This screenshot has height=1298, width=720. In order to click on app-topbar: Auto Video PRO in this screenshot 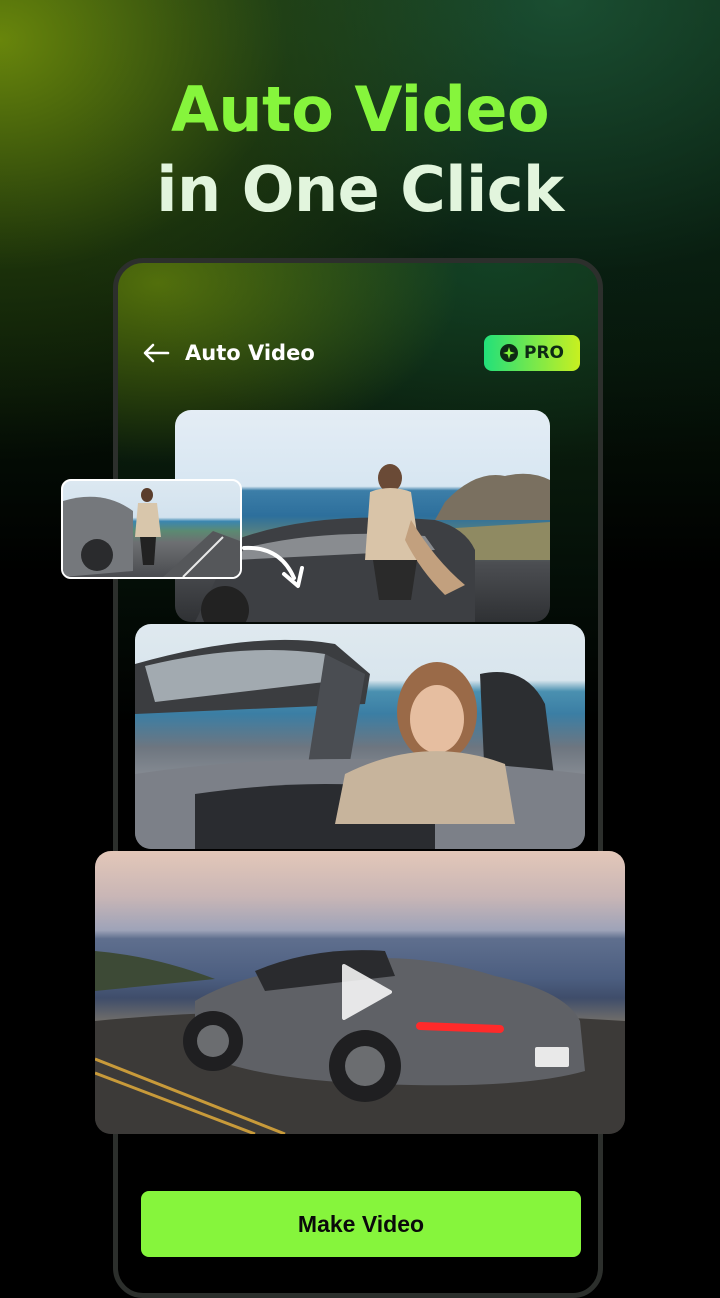, I will do `click(362, 354)`.